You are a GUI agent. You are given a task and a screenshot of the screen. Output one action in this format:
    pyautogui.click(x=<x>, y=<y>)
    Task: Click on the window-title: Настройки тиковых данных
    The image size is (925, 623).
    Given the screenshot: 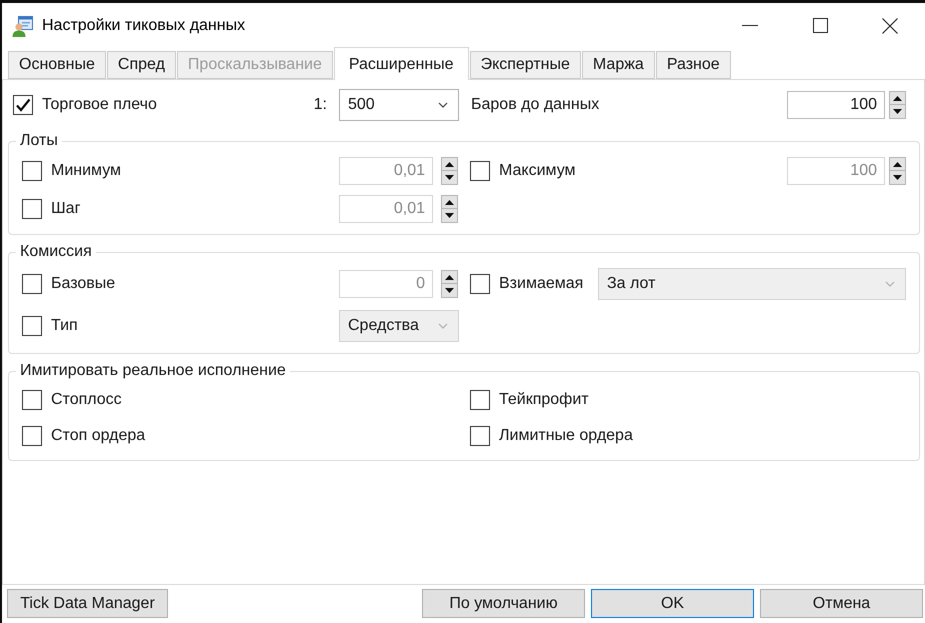 What is the action you would take?
    pyautogui.click(x=144, y=26)
    